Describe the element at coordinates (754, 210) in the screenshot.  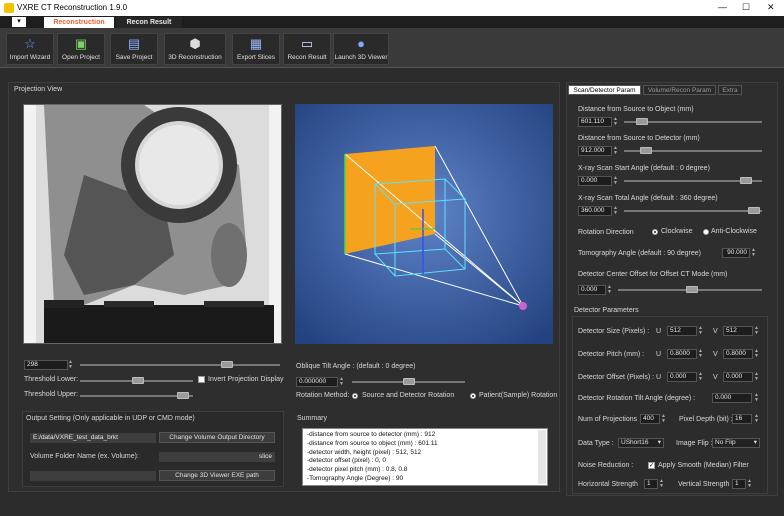
I see `total-angle-thumb` at that location.